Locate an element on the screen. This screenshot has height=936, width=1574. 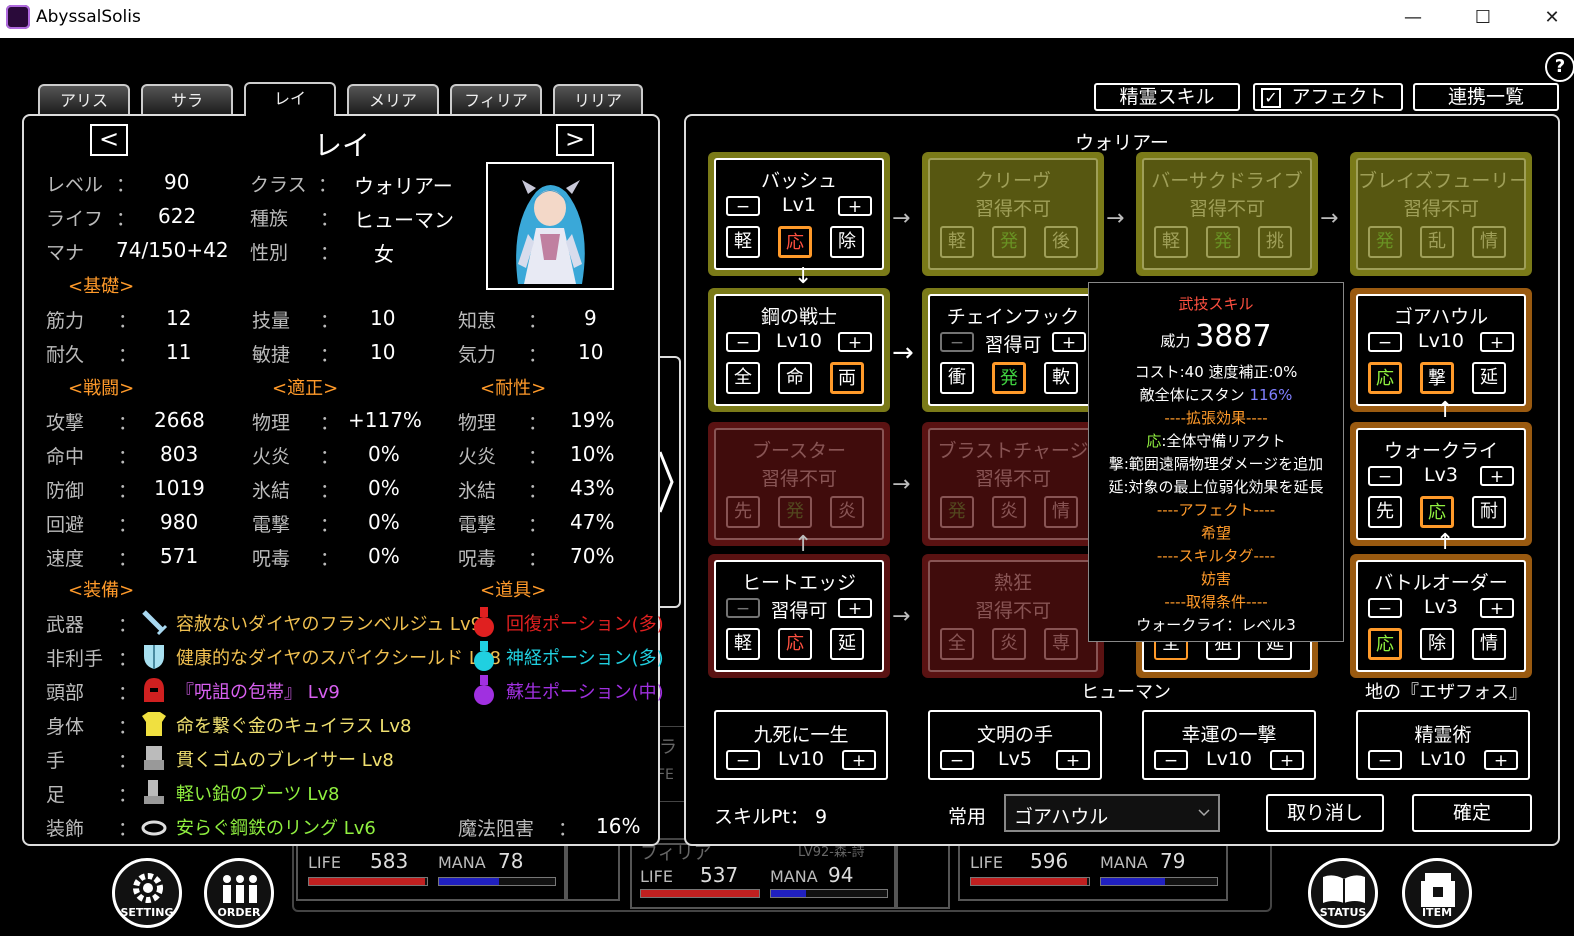
minimize-button: — is located at coordinates (1413, 18).